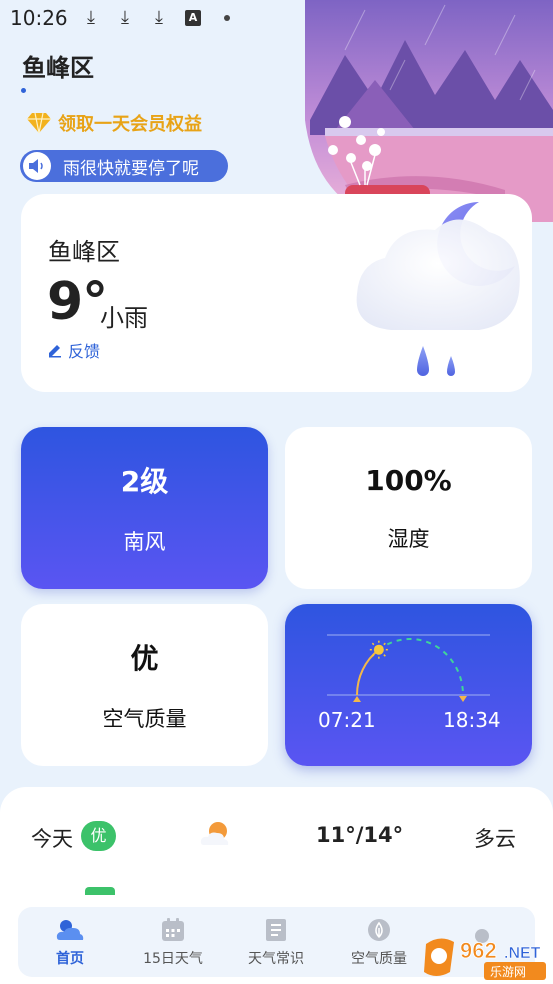  What do you see at coordinates (173, 930) in the screenshot?
I see `calendar-icon` at bounding box center [173, 930].